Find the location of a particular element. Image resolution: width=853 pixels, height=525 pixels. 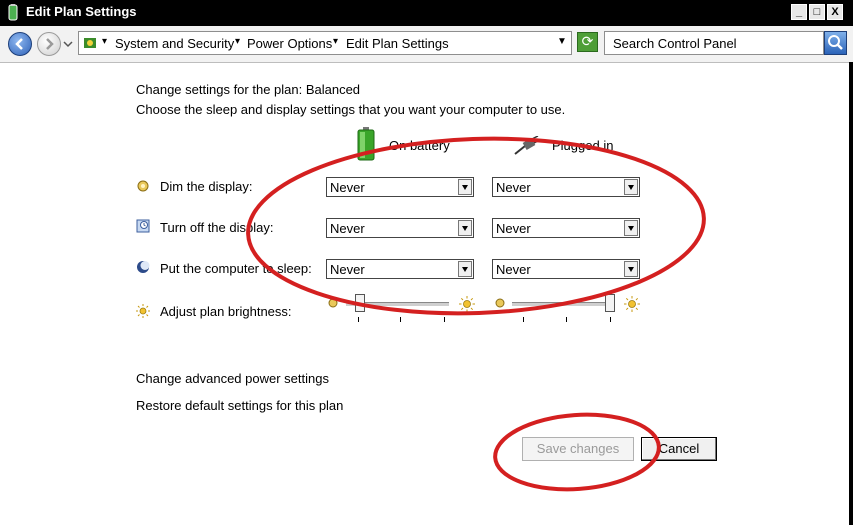

breadcrumb-power-options: Power Options is located at coordinates (289, 43).